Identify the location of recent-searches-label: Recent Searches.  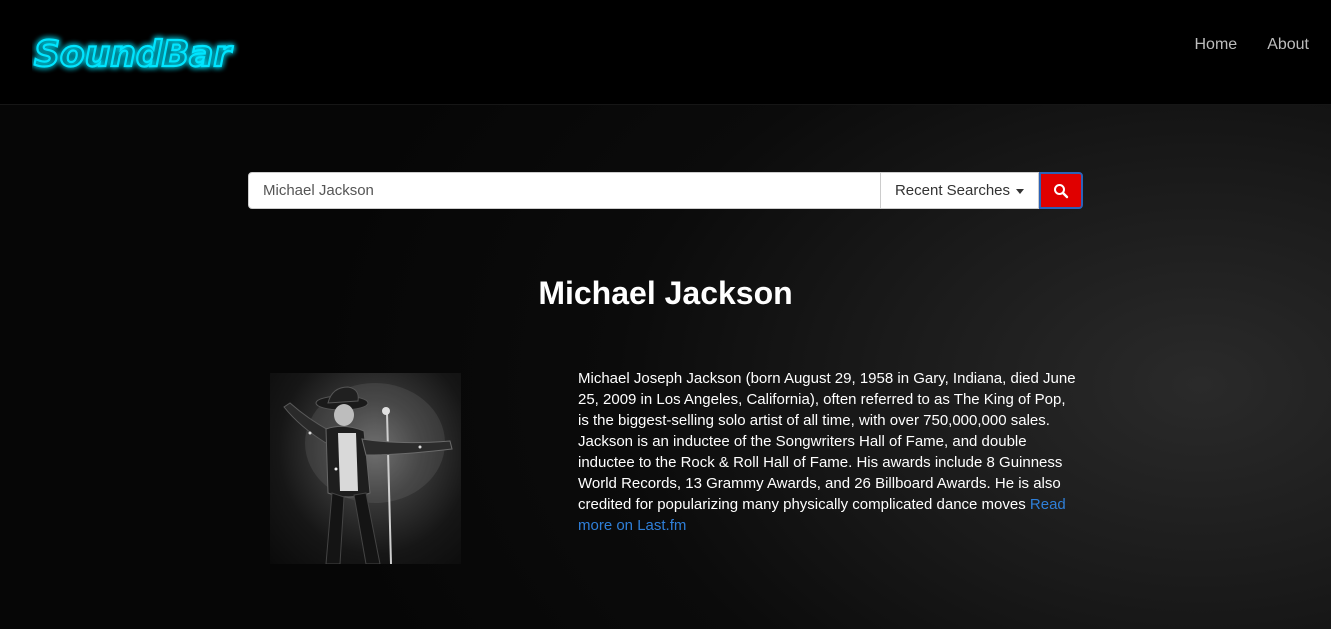
(952, 190).